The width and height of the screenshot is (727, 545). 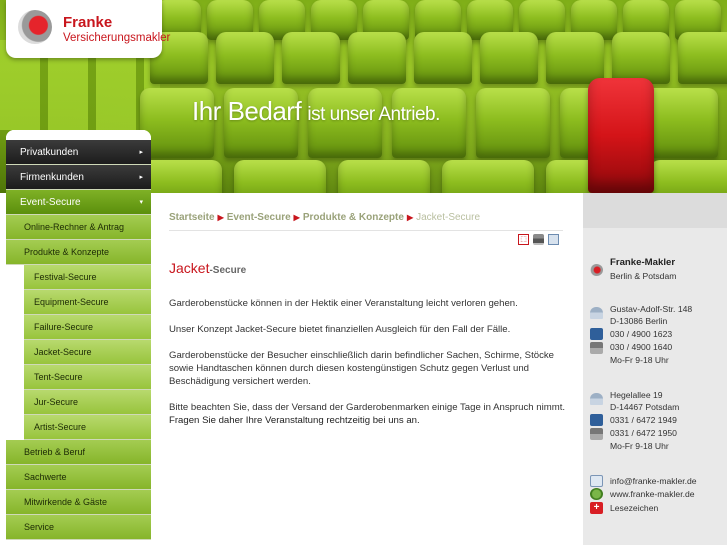 What do you see at coordinates (523, 239) in the screenshot?
I see `pdf-icon: ⬚` at bounding box center [523, 239].